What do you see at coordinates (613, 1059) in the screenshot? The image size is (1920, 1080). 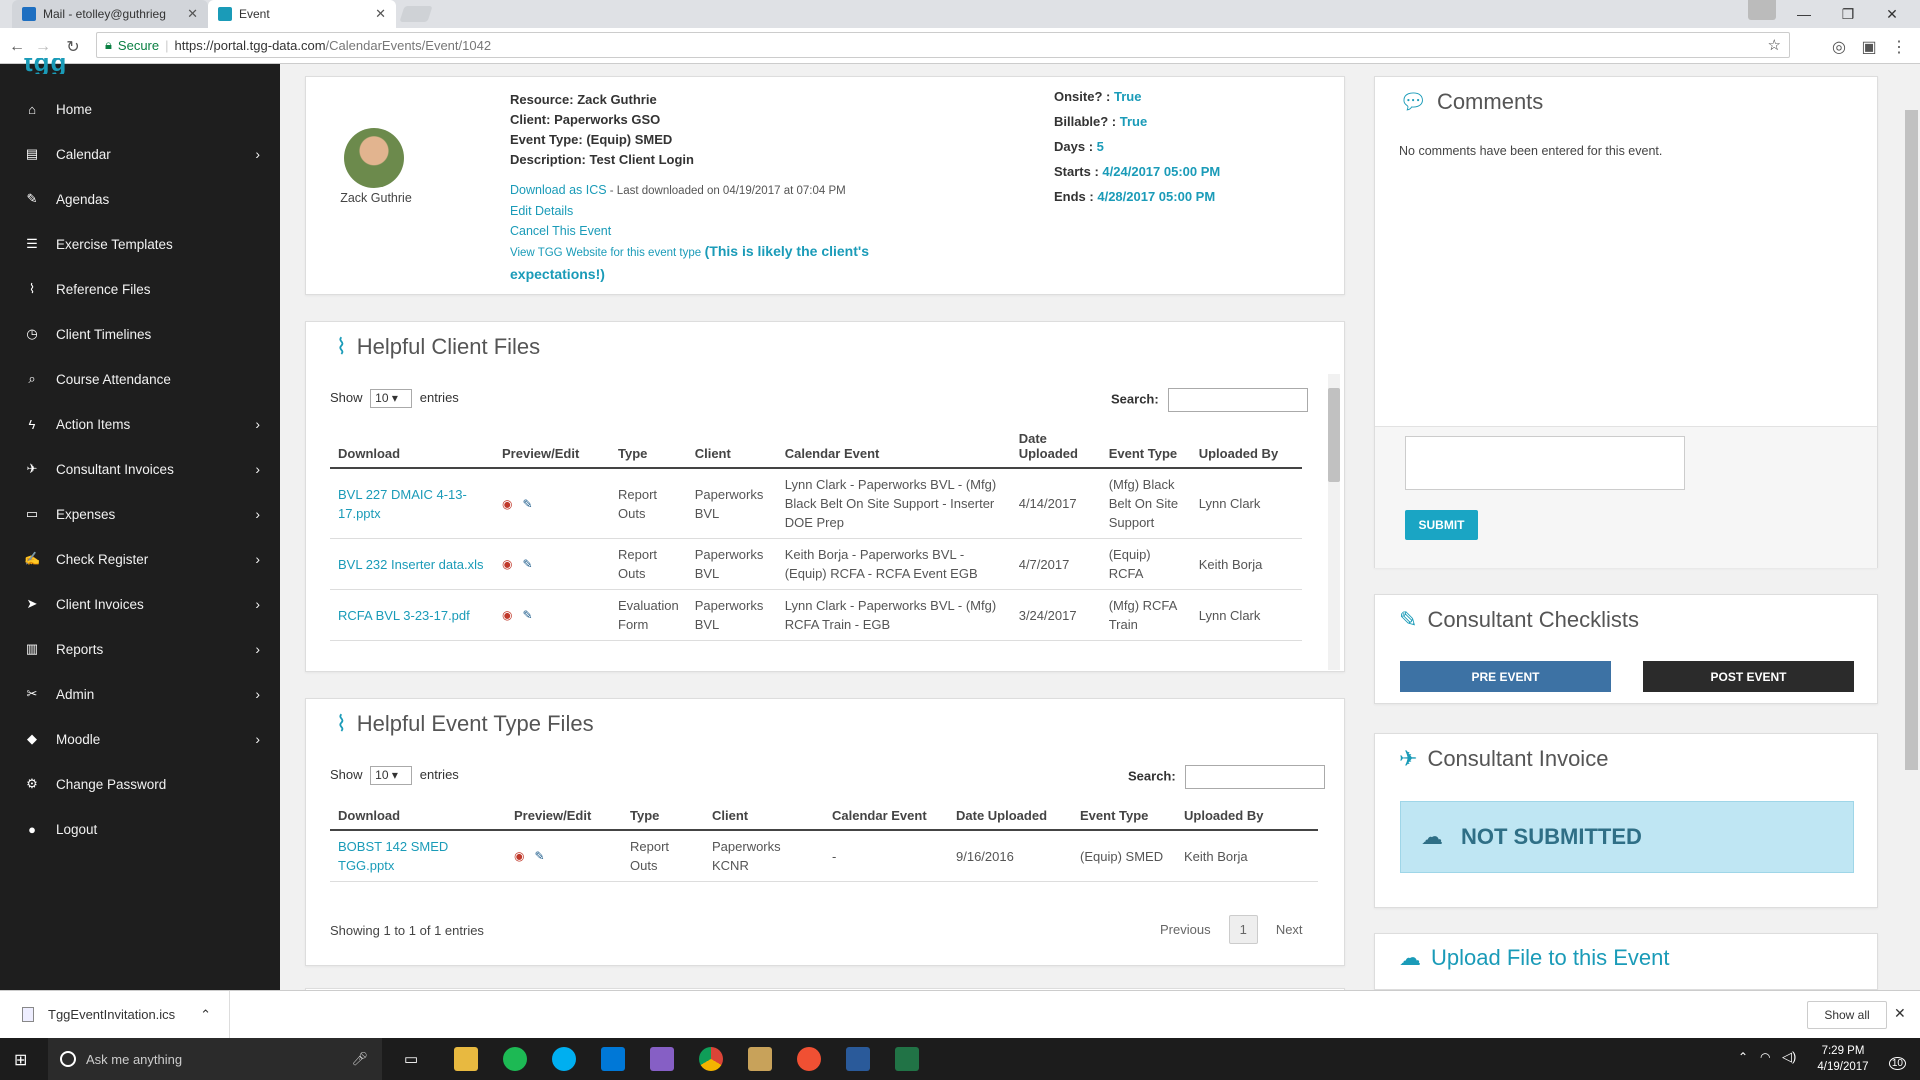 I see `vscode-icon` at bounding box center [613, 1059].